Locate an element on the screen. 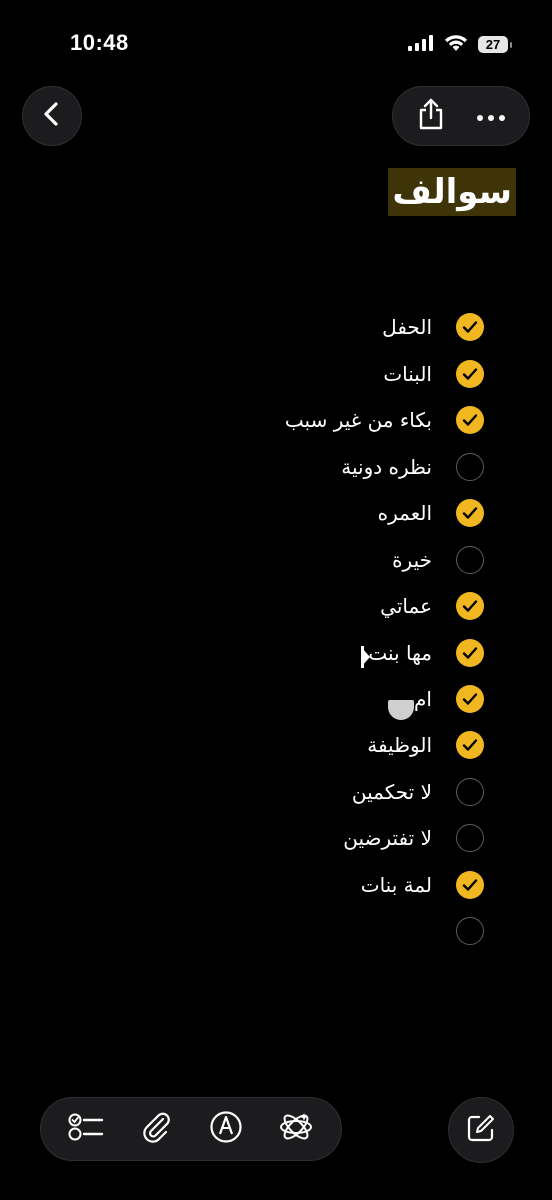  checklist-item: لا تفترضين is located at coordinates (294, 838).